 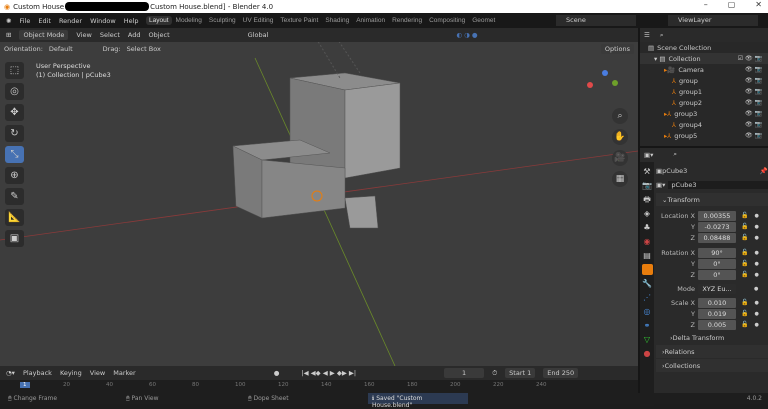 What do you see at coordinates (14, 112) in the screenshot?
I see `move-tool-icon: ✥` at bounding box center [14, 112].